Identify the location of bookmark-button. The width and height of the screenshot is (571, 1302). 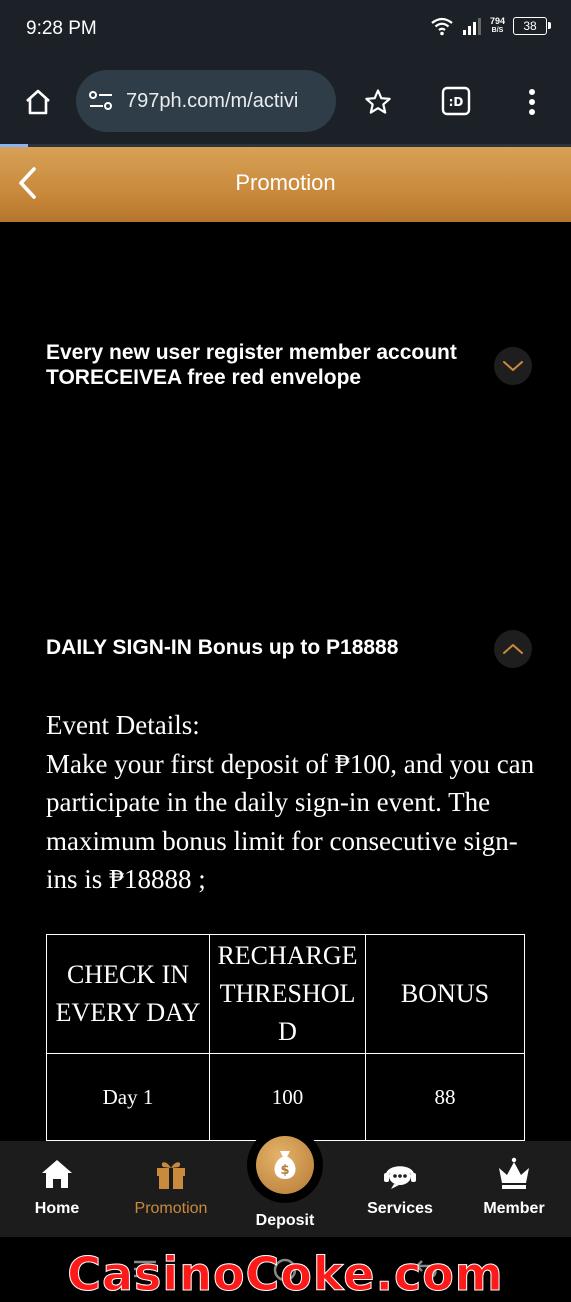
(378, 102).